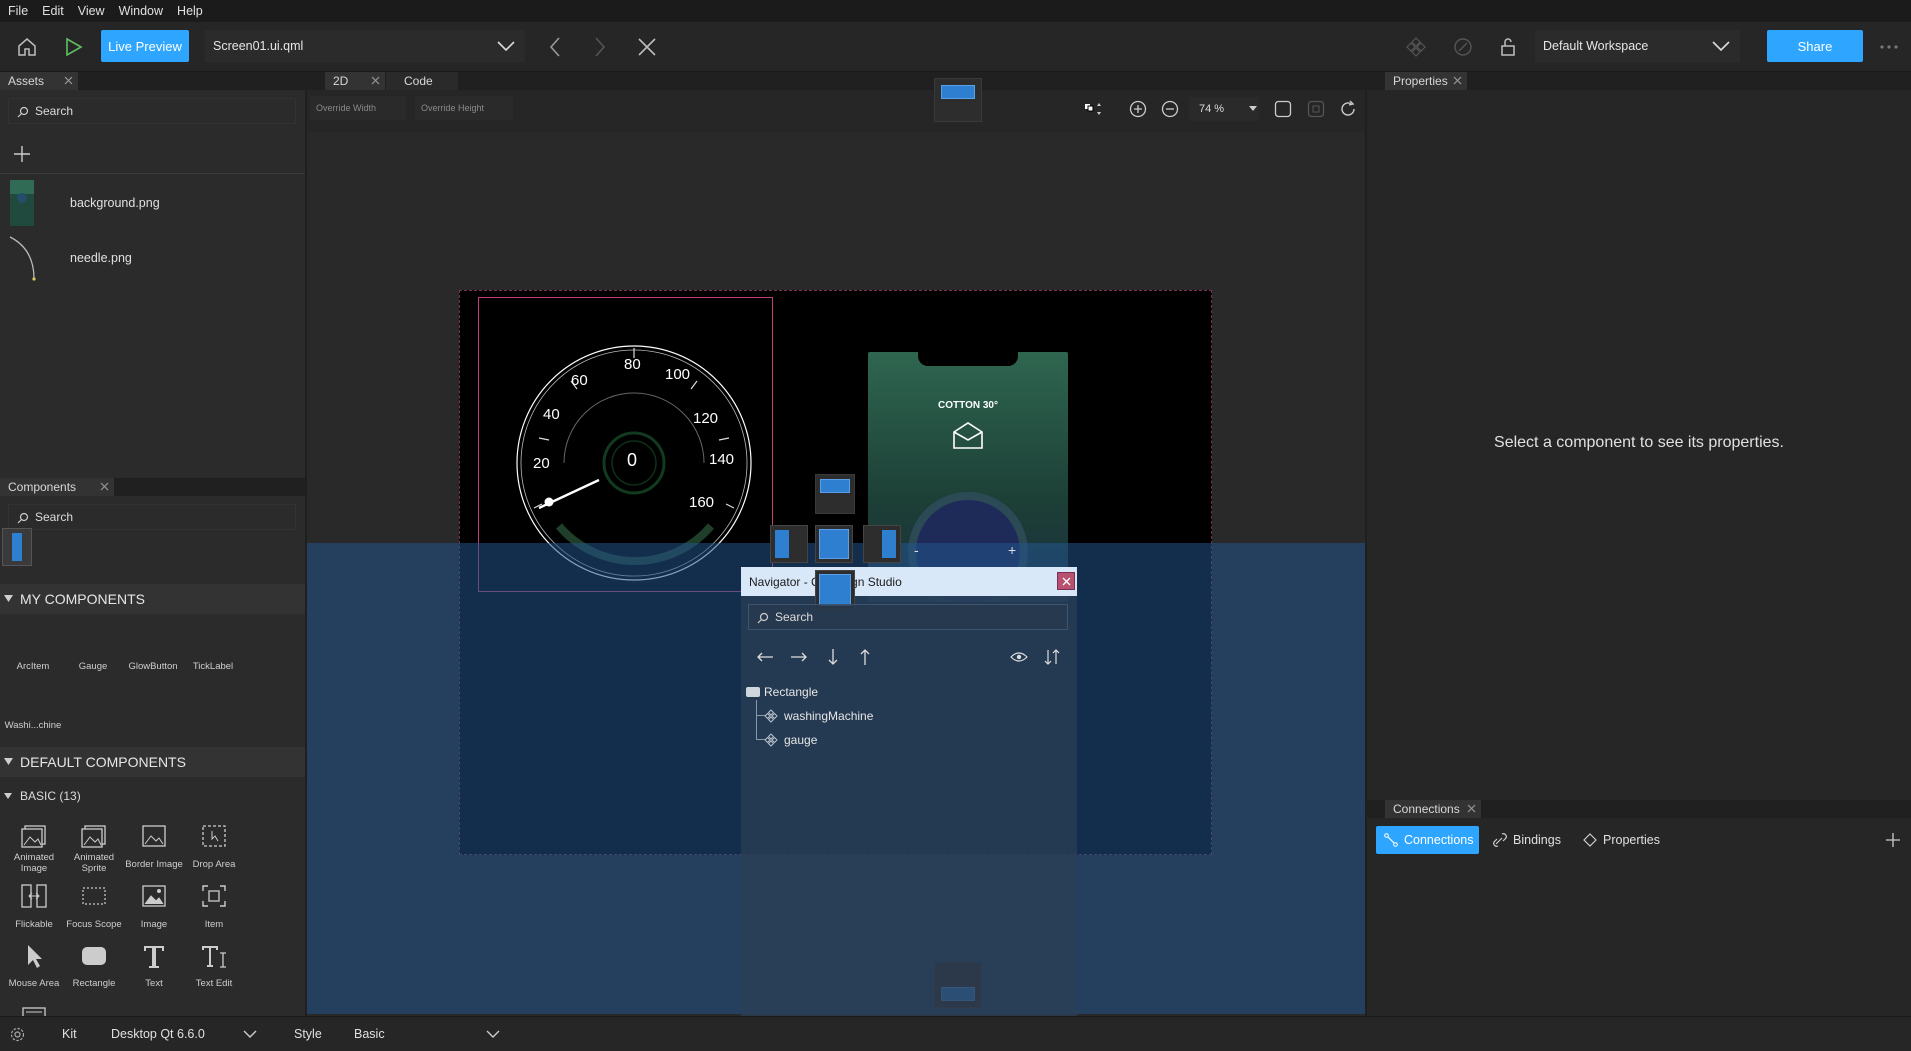 The height and width of the screenshot is (1051, 1911). I want to click on rectangle-icon, so click(94, 956).